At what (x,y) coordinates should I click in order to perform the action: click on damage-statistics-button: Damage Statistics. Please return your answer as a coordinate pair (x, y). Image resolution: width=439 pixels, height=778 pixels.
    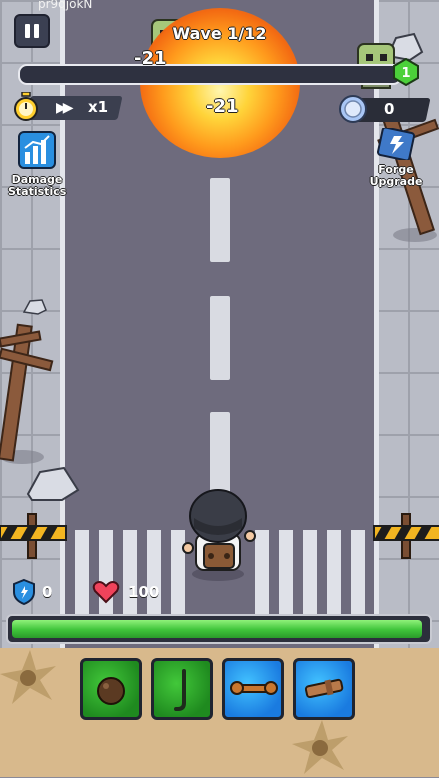
    Looking at the image, I should click on (37, 164).